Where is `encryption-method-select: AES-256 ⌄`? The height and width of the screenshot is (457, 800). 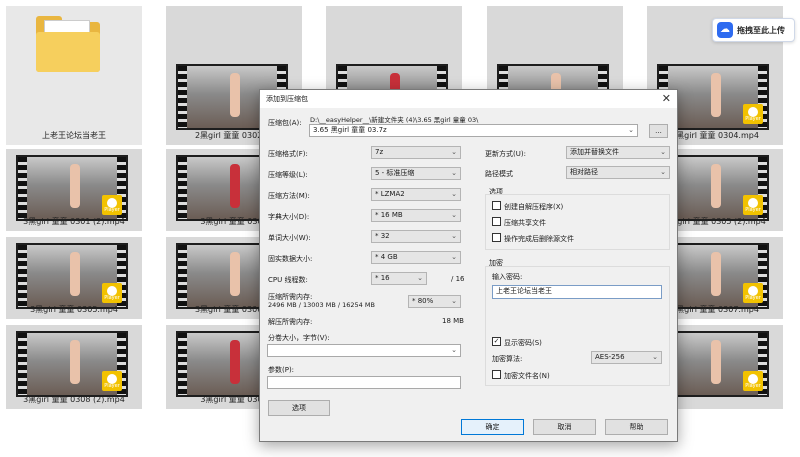
encryption-method-select: AES-256 ⌄ is located at coordinates (626, 357).